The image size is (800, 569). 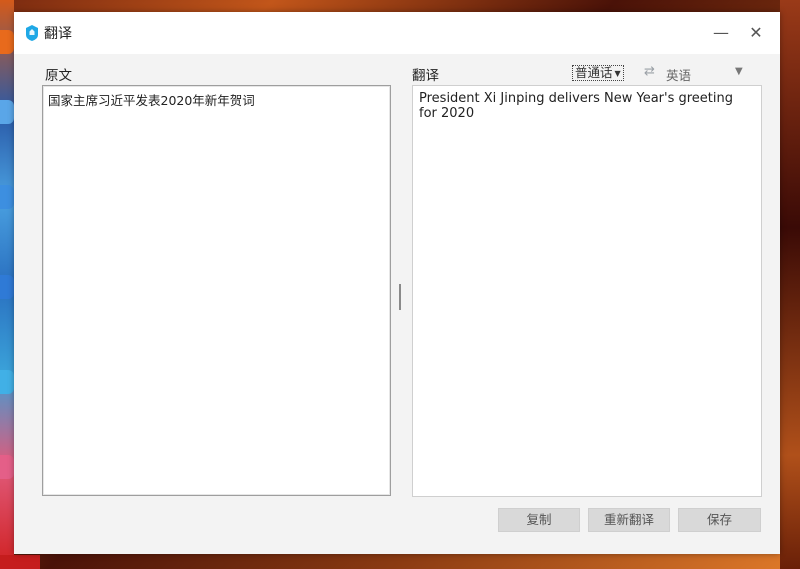 I want to click on source-text: 国家主席习近平发表2020年新年贺词, so click(x=151, y=100).